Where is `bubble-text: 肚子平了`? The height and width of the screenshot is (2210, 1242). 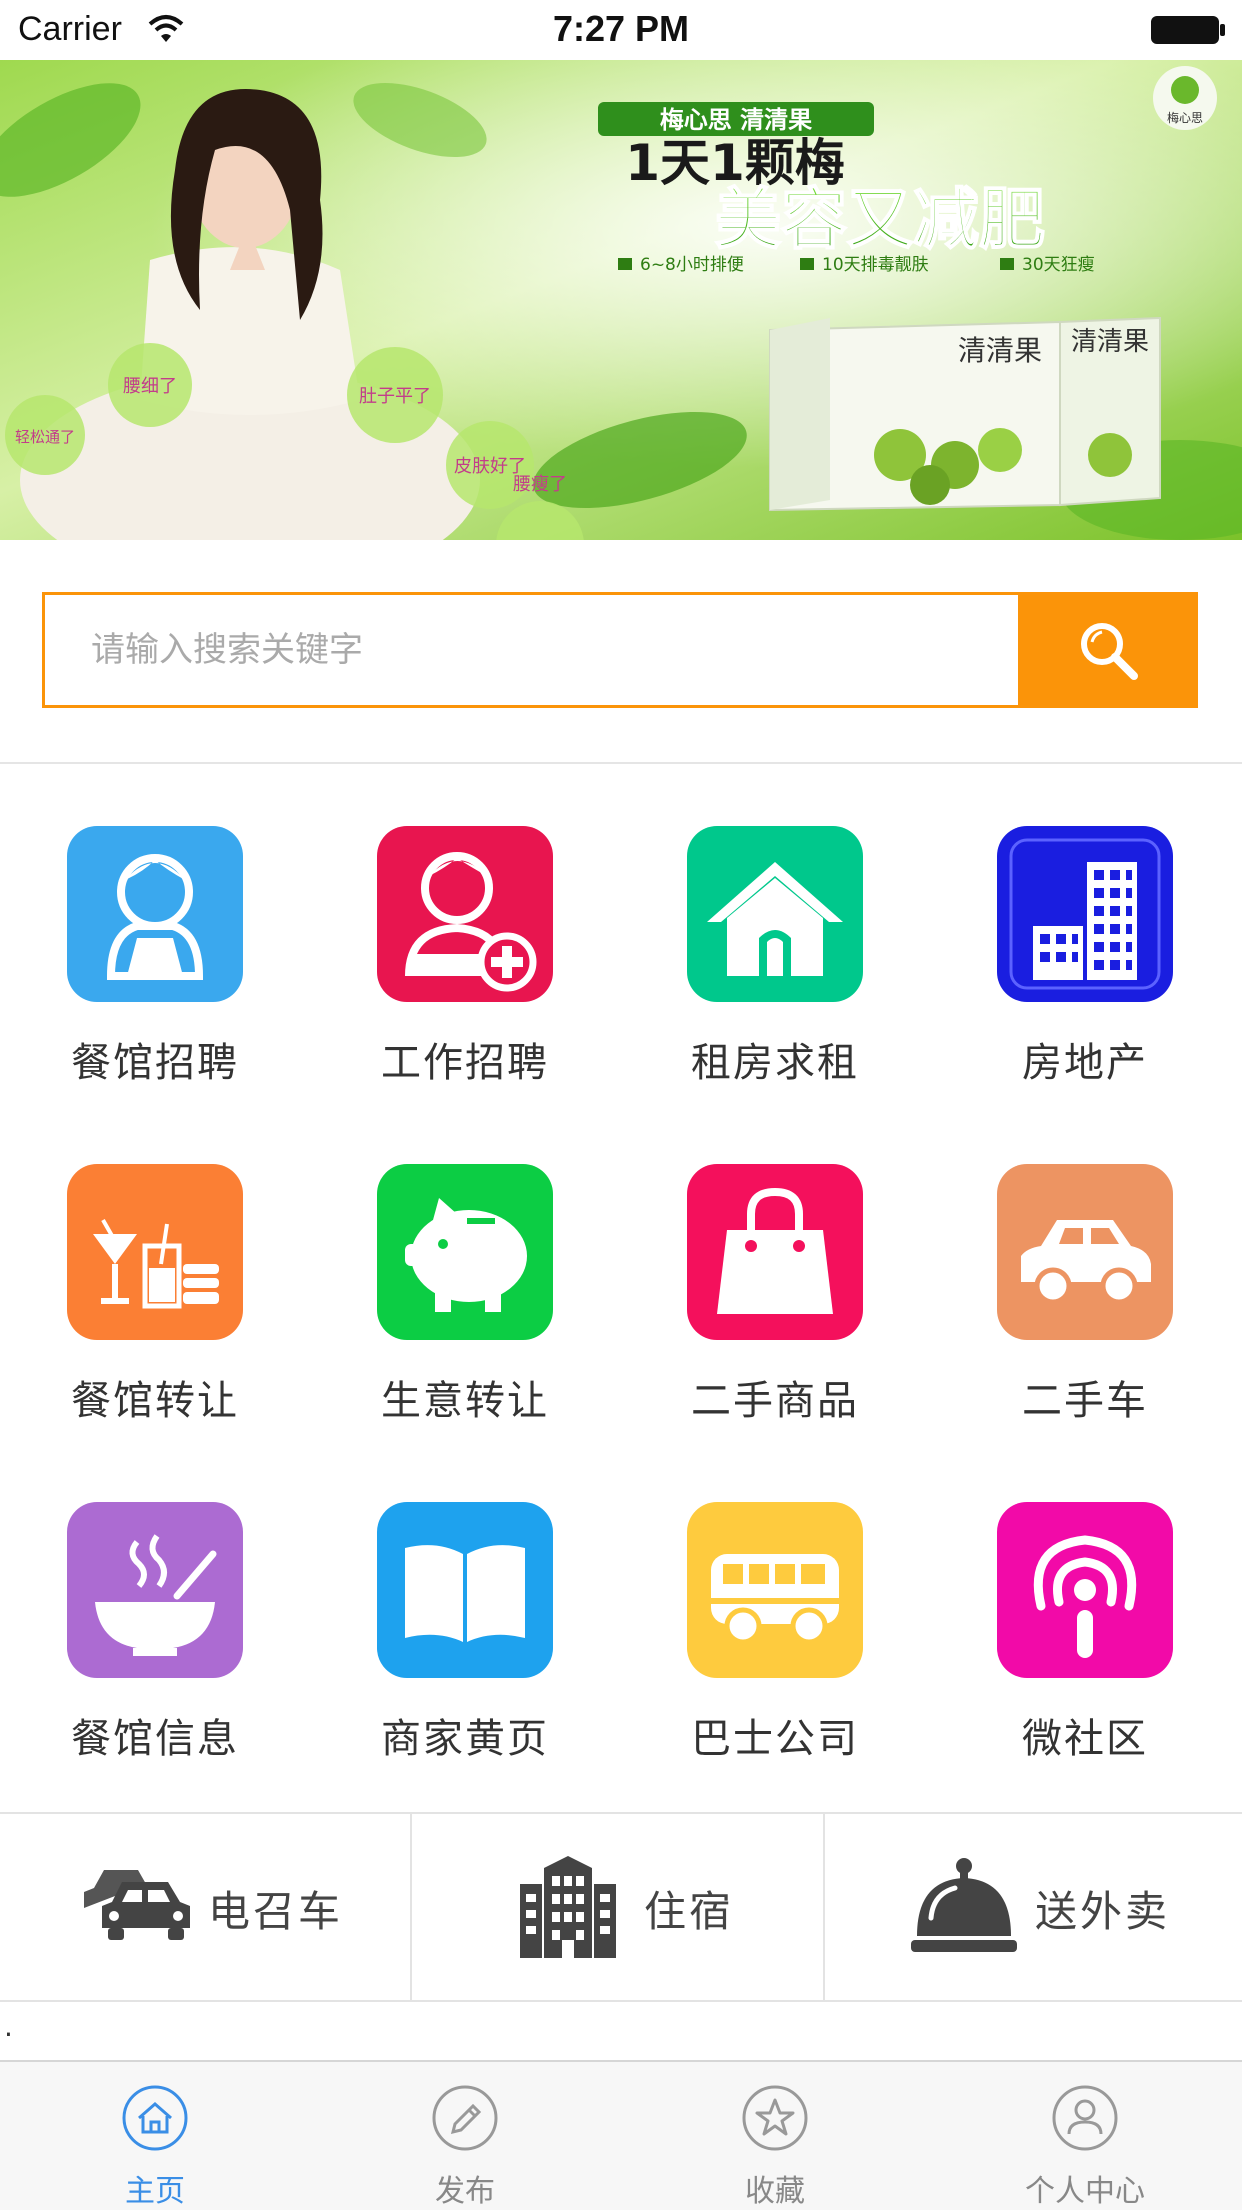 bubble-text: 肚子平了 is located at coordinates (395, 396).